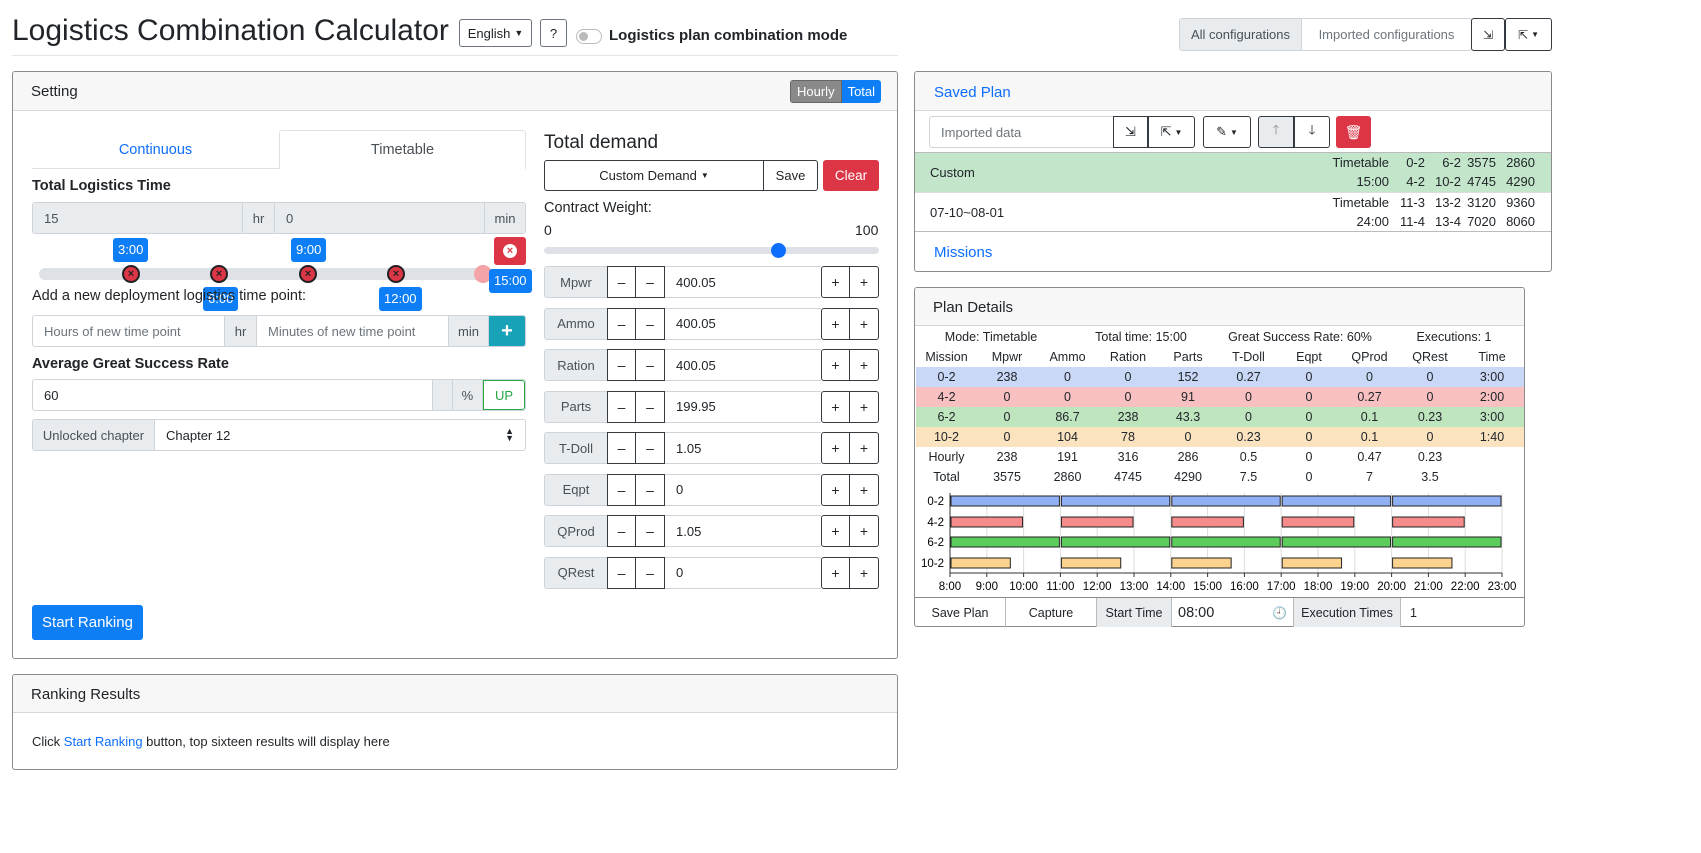  I want to click on delete-plan-button: 🗑, so click(1353, 132).